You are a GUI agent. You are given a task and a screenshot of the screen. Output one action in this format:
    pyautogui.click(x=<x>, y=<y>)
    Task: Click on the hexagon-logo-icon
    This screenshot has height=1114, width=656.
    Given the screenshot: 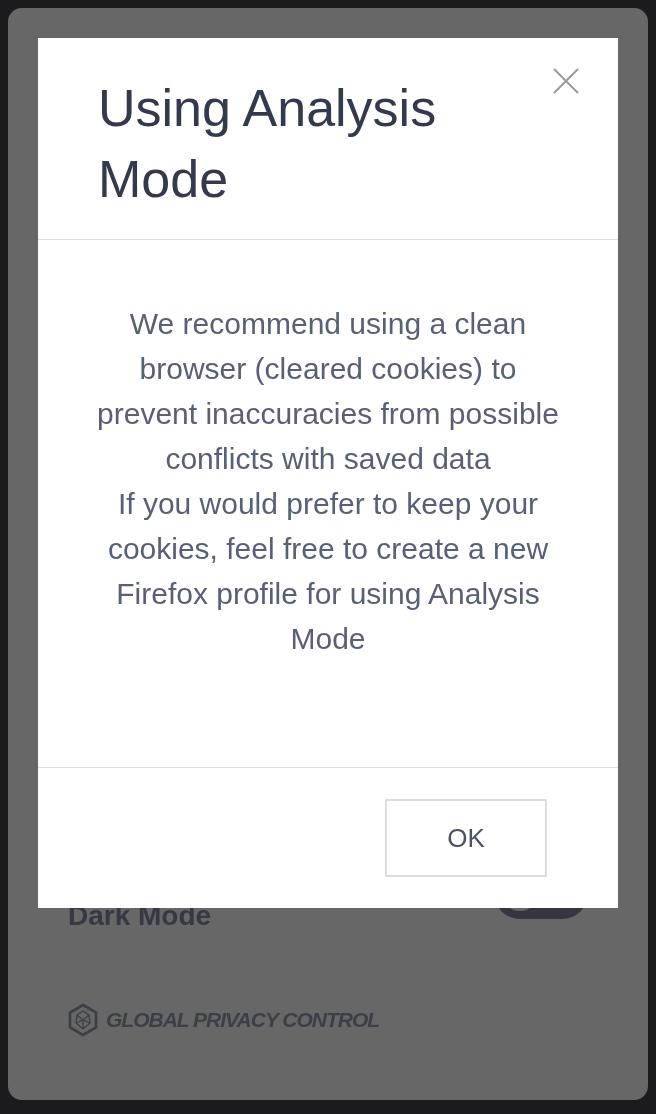 What is the action you would take?
    pyautogui.click(x=83, y=1020)
    